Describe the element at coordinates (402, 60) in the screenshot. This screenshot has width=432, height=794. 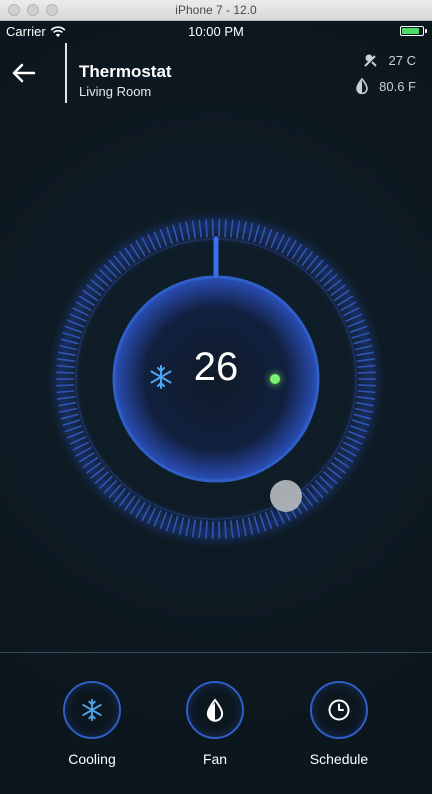
I see `outdoor-temperature-value: 27 C` at that location.